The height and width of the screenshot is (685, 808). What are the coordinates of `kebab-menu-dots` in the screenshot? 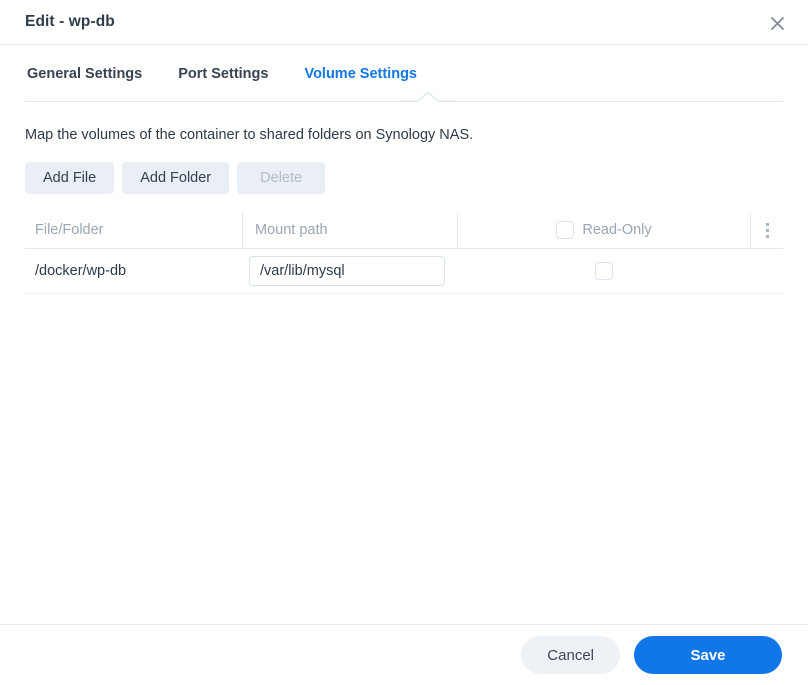 It's located at (767, 230).